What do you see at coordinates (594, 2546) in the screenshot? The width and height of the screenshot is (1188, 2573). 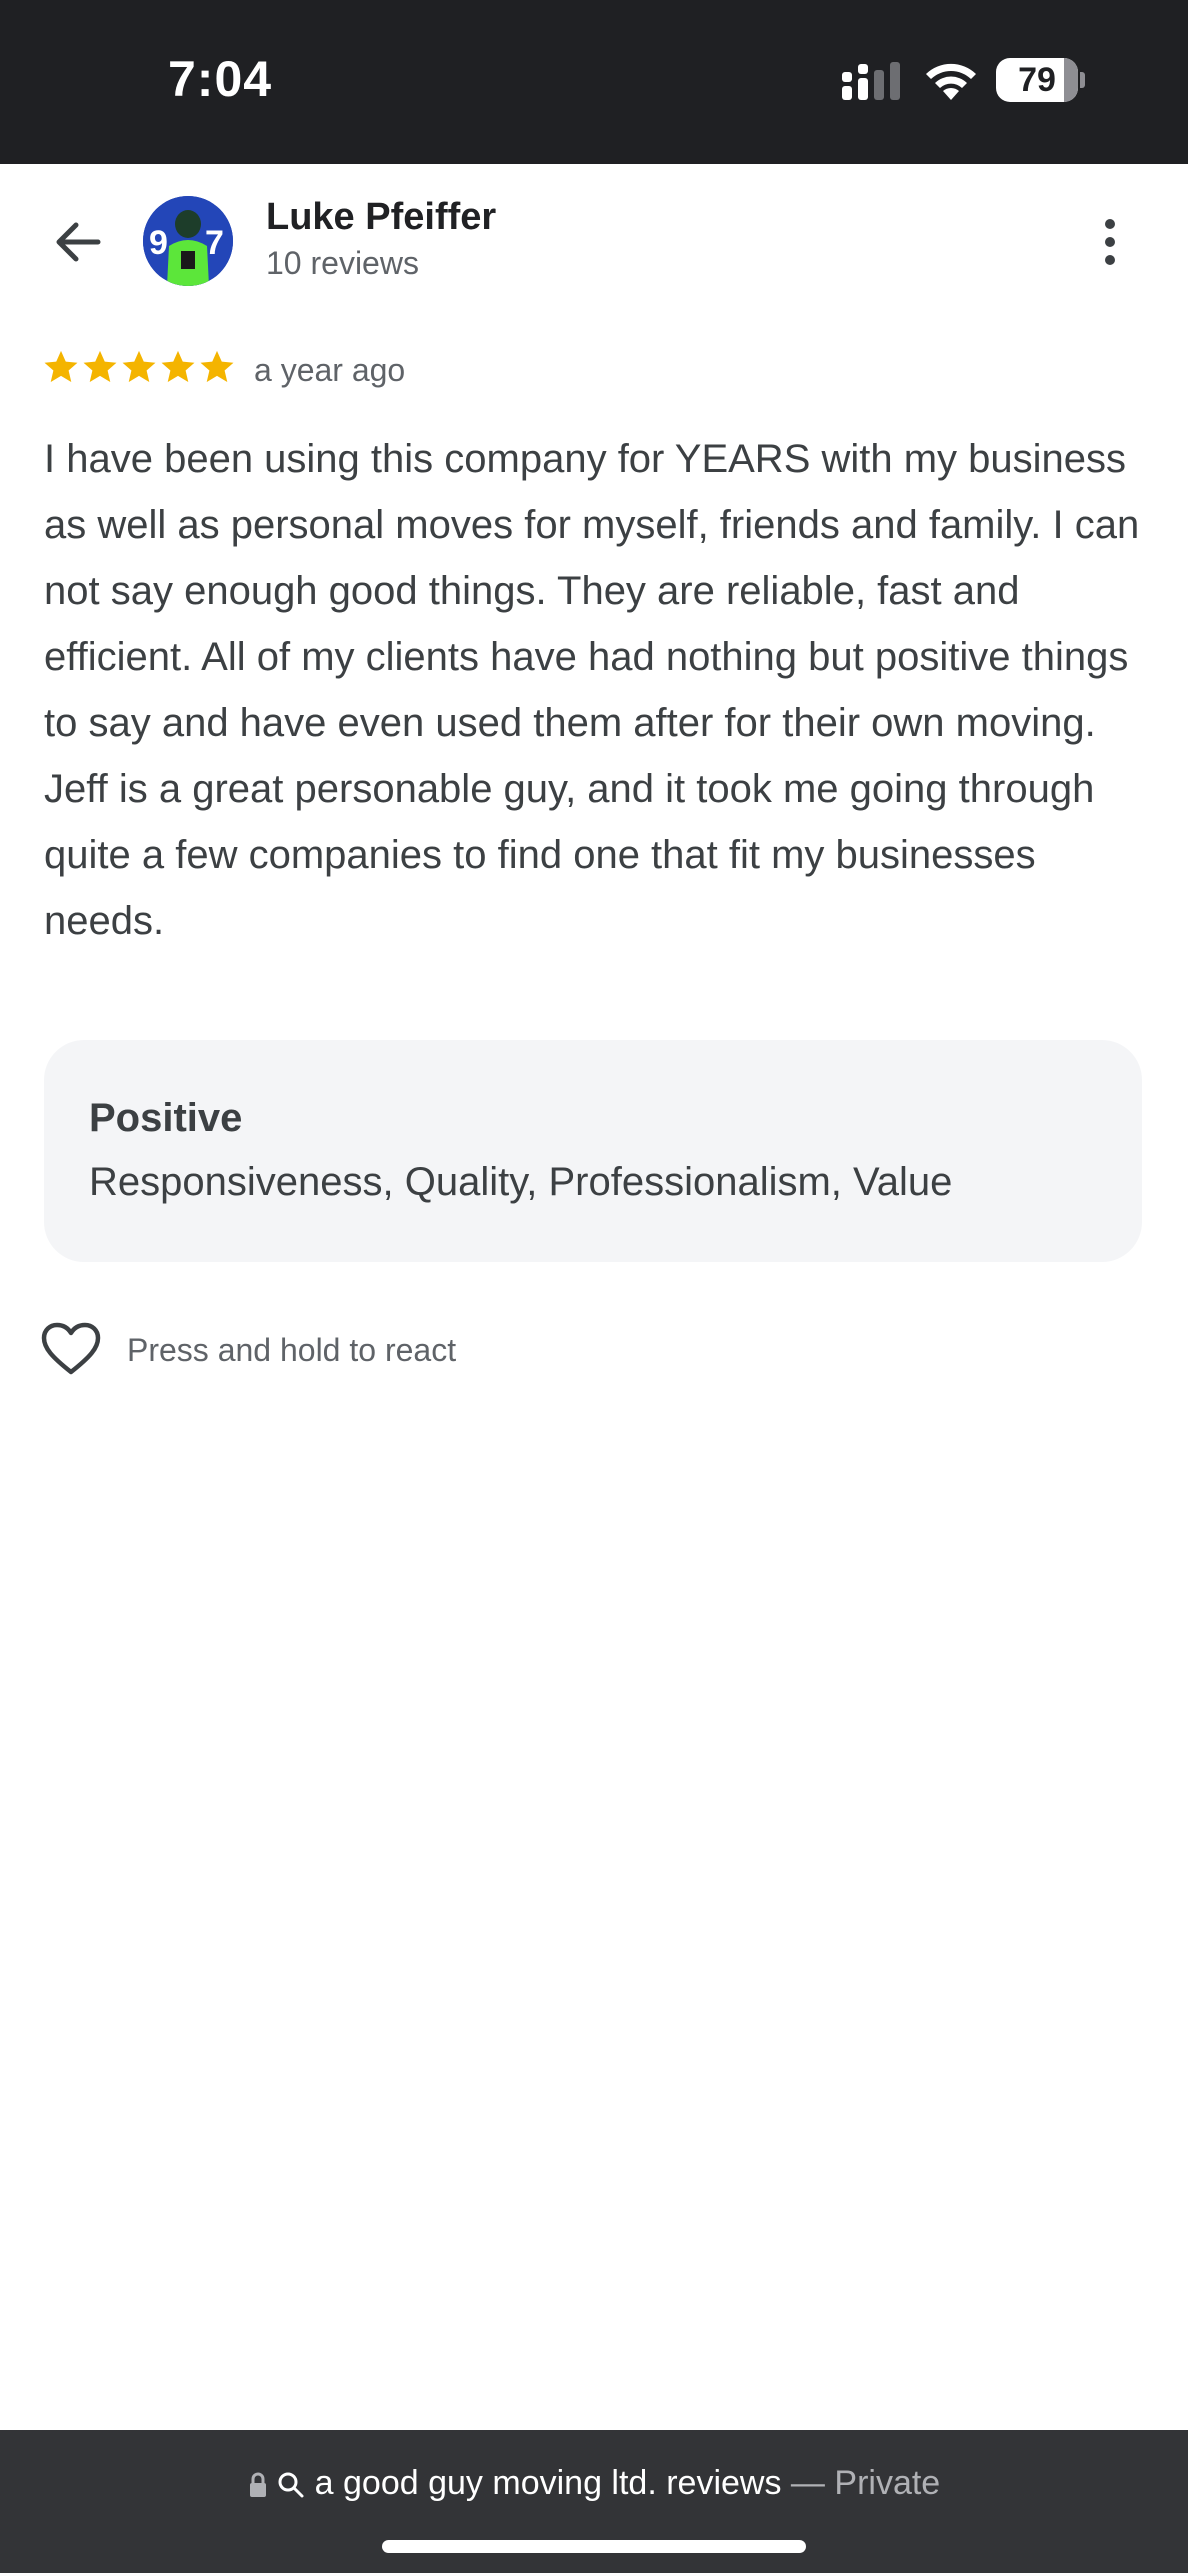 I see `home-indicator` at bounding box center [594, 2546].